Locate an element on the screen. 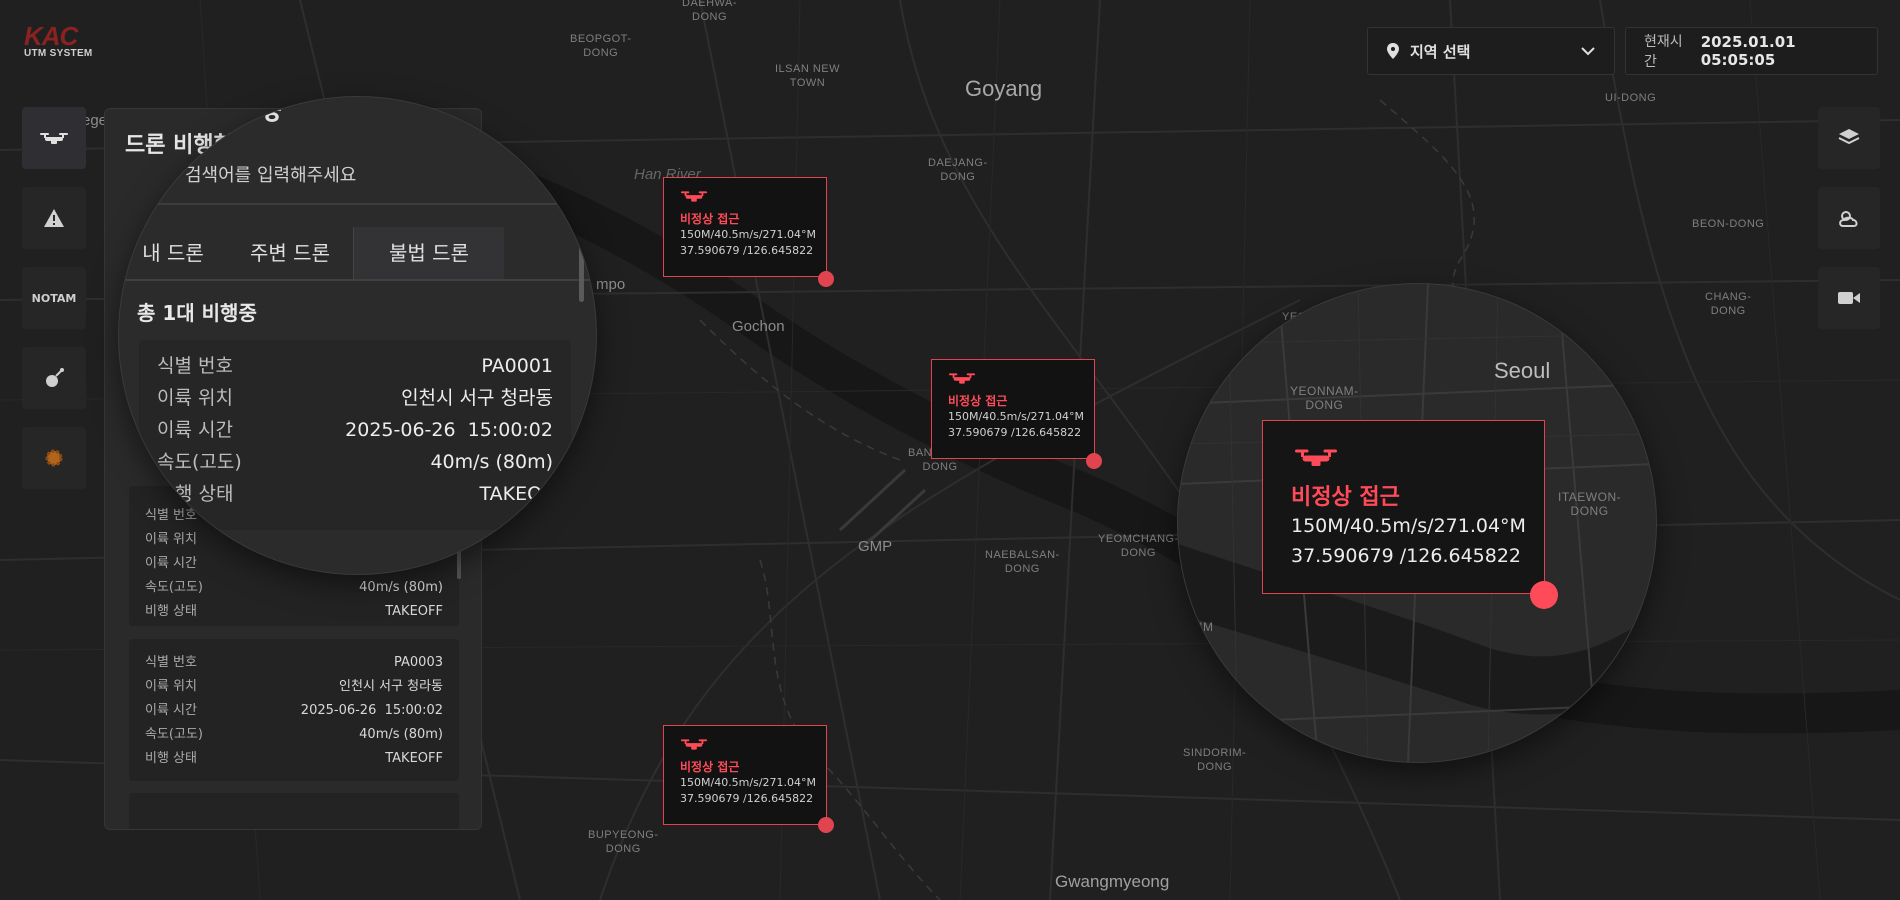 Image resolution: width=1900 pixels, height=900 pixels. map-label-beondong: BEON-DONG is located at coordinates (1728, 224).